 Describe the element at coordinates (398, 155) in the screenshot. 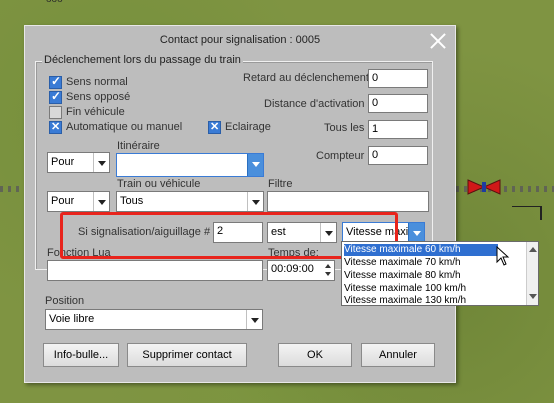

I see `compteur-input: 0` at that location.